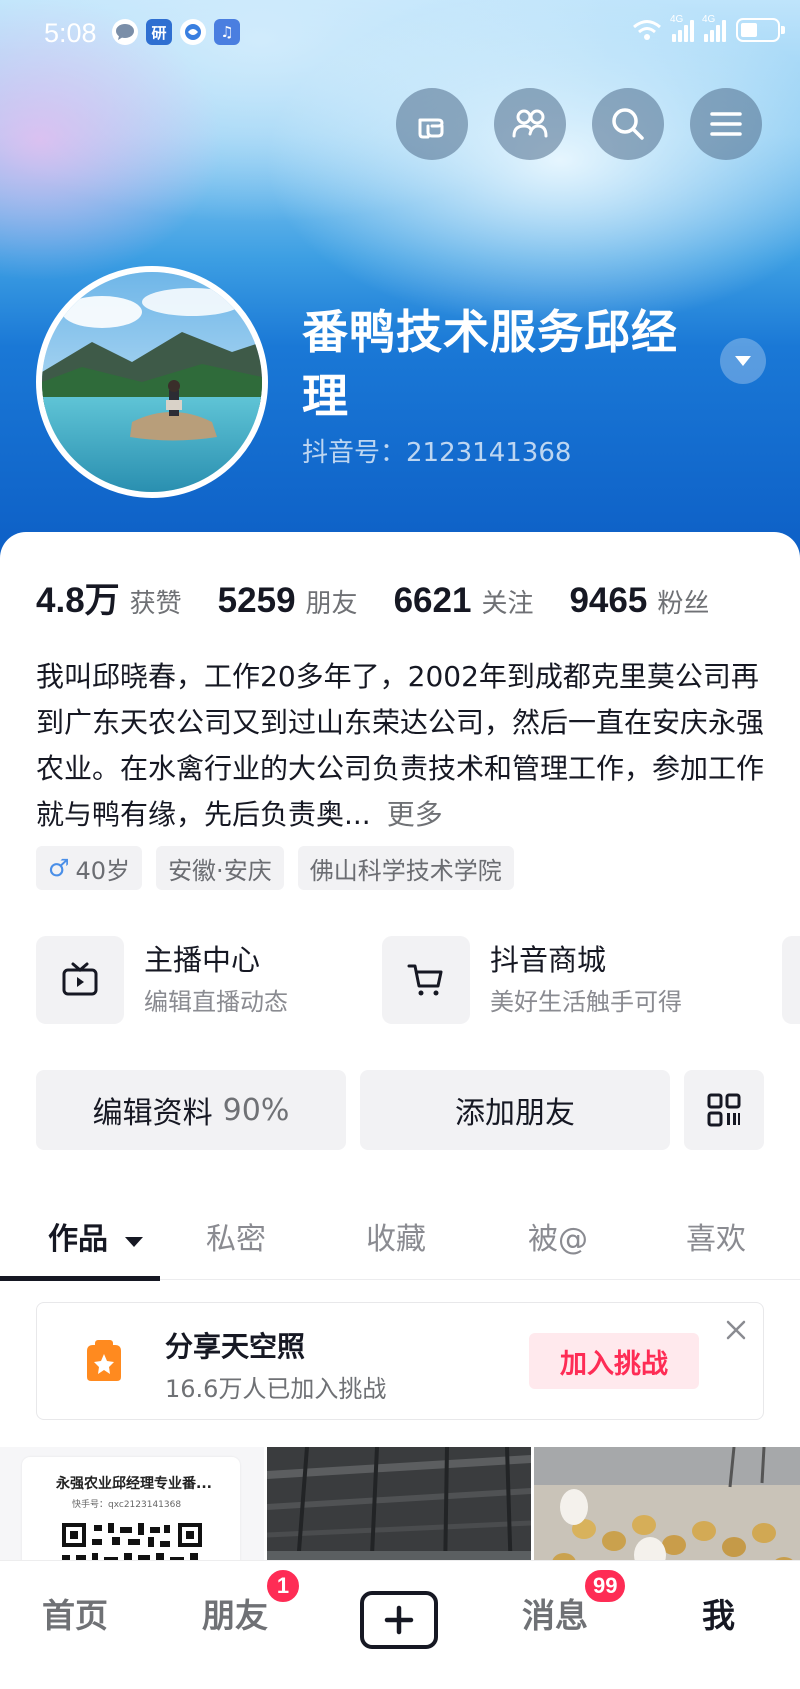 The height and width of the screenshot is (1689, 800). What do you see at coordinates (159, 32) in the screenshot?
I see `dictionary-app-icon: 研` at bounding box center [159, 32].